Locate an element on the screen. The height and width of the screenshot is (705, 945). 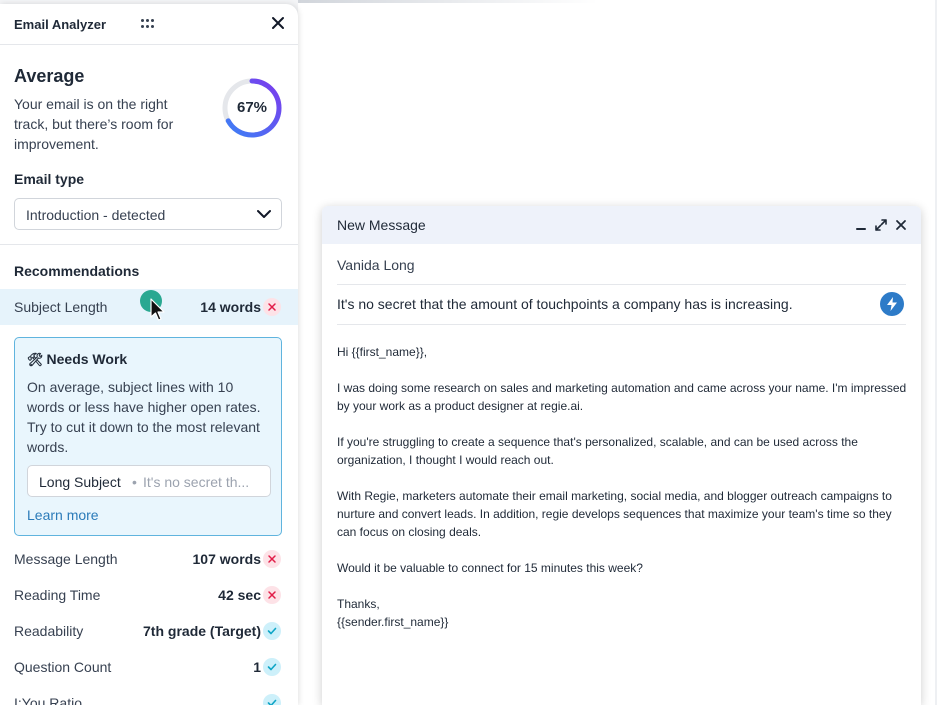
panel-header: Email Analyzer is located at coordinates (149, 24).